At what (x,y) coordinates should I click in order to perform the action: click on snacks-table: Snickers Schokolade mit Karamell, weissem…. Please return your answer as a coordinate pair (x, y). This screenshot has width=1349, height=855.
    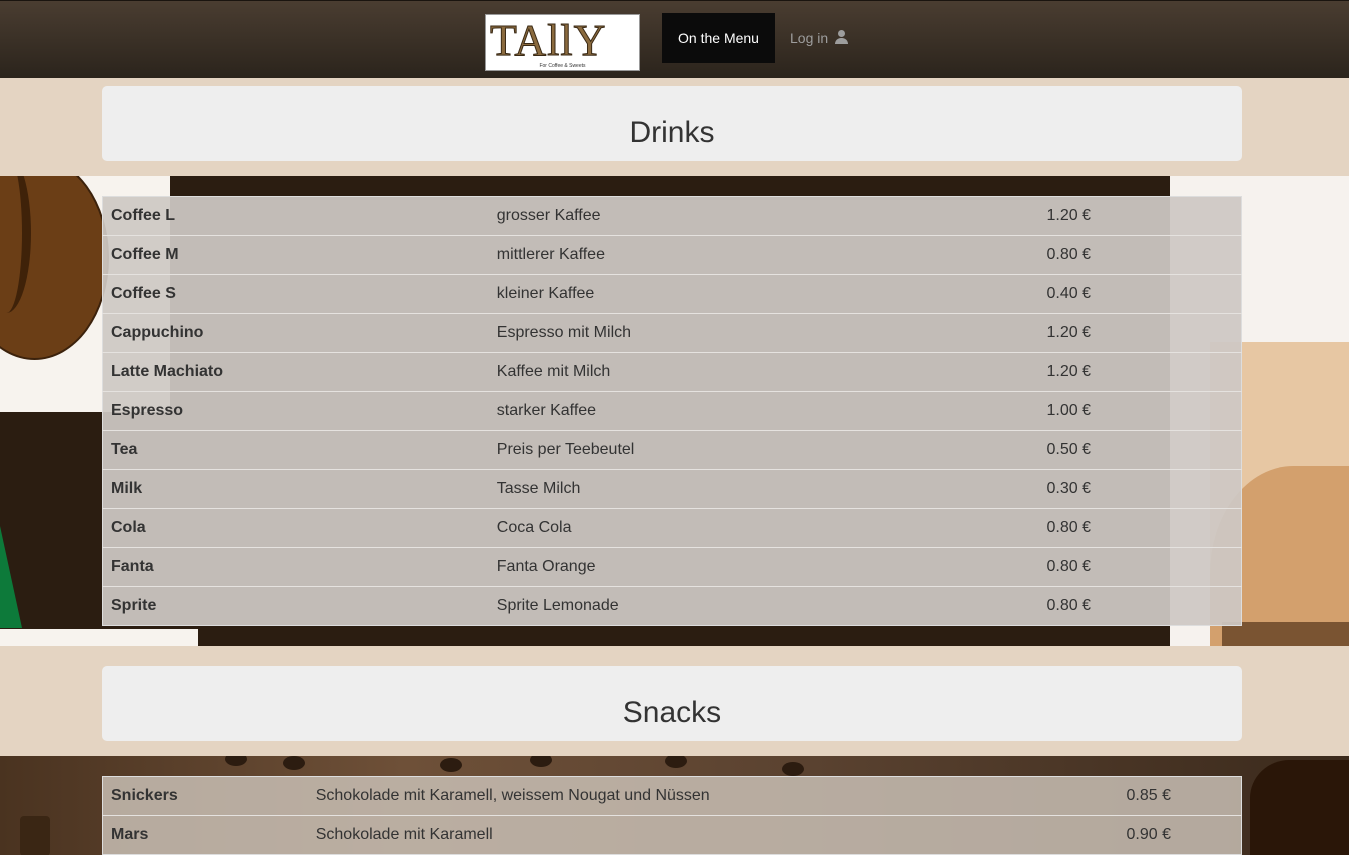
    Looking at the image, I should click on (672, 815).